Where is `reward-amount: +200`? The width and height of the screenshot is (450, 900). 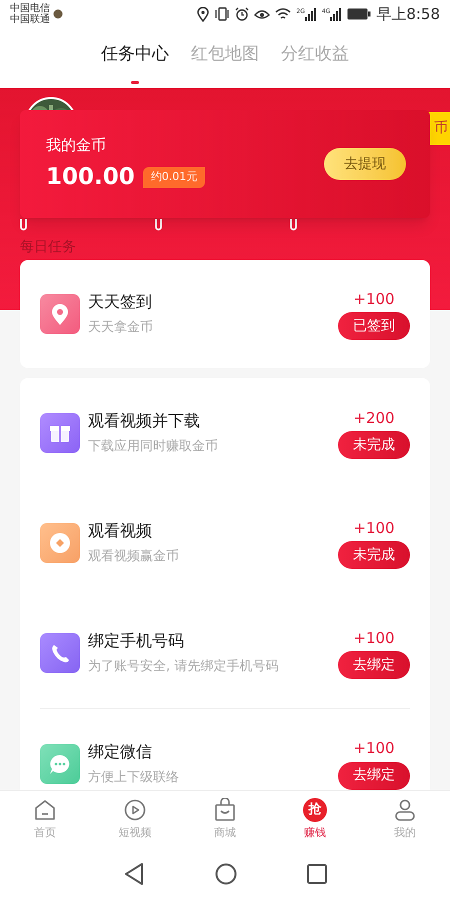
reward-amount: +200 is located at coordinates (374, 418).